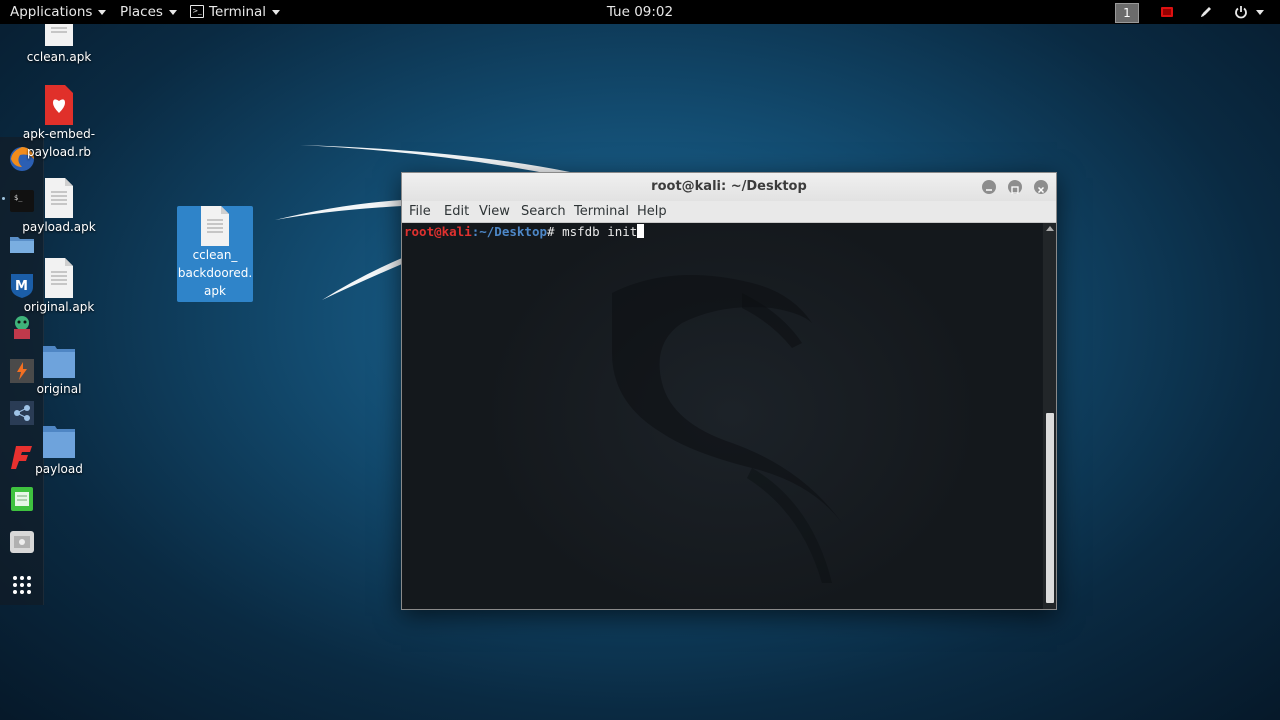  I want to click on kali-dragon-watermark, so click(727, 429).